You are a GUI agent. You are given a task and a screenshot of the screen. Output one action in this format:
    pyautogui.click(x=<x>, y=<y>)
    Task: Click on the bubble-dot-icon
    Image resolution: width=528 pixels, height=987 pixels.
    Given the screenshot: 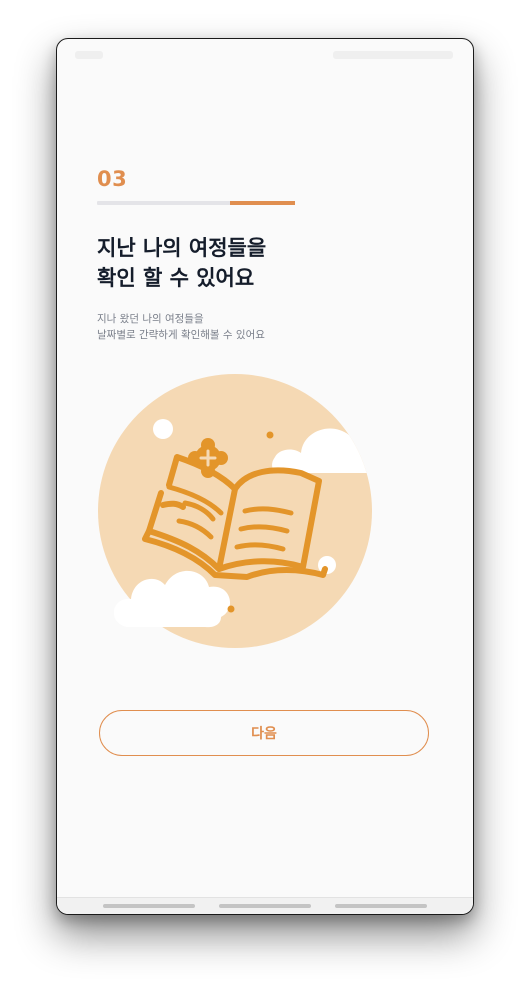 What is the action you would take?
    pyautogui.click(x=163, y=429)
    